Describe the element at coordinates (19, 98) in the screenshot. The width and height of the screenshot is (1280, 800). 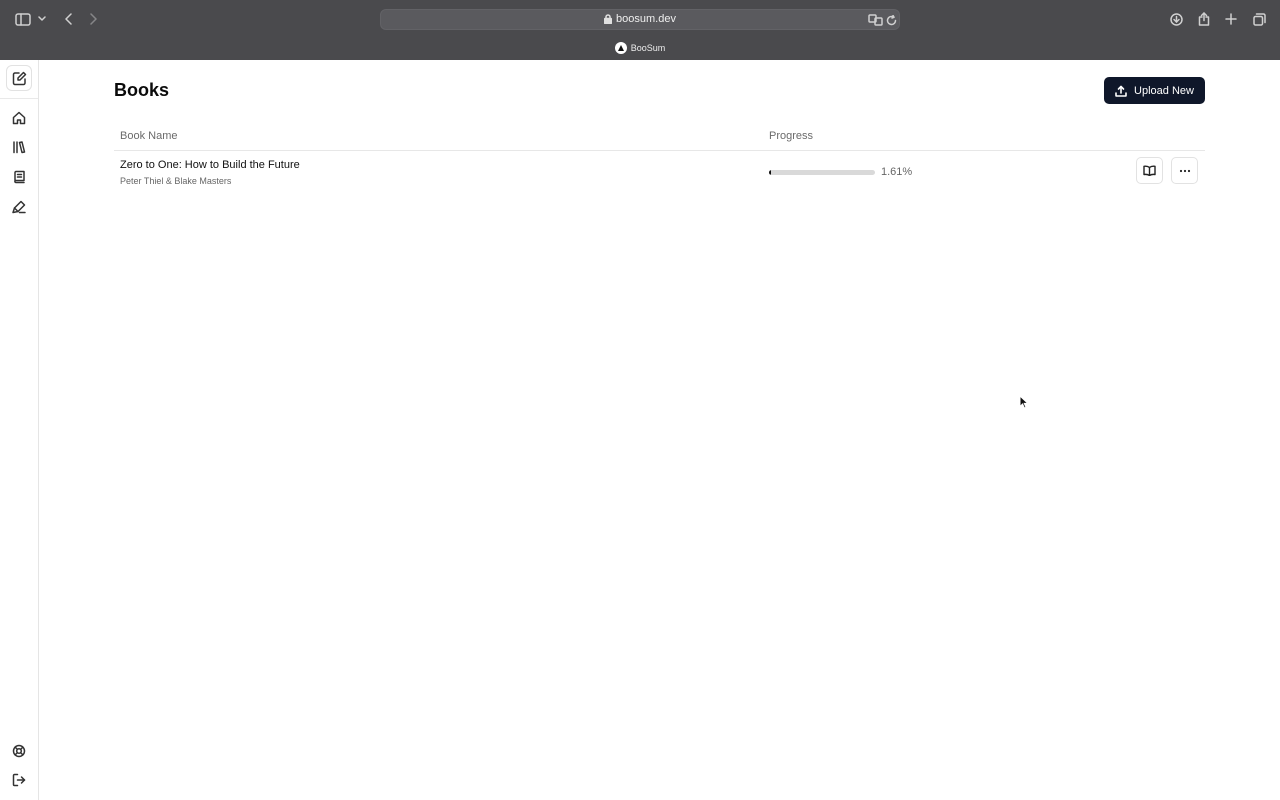
I see `sidebar-divider` at that location.